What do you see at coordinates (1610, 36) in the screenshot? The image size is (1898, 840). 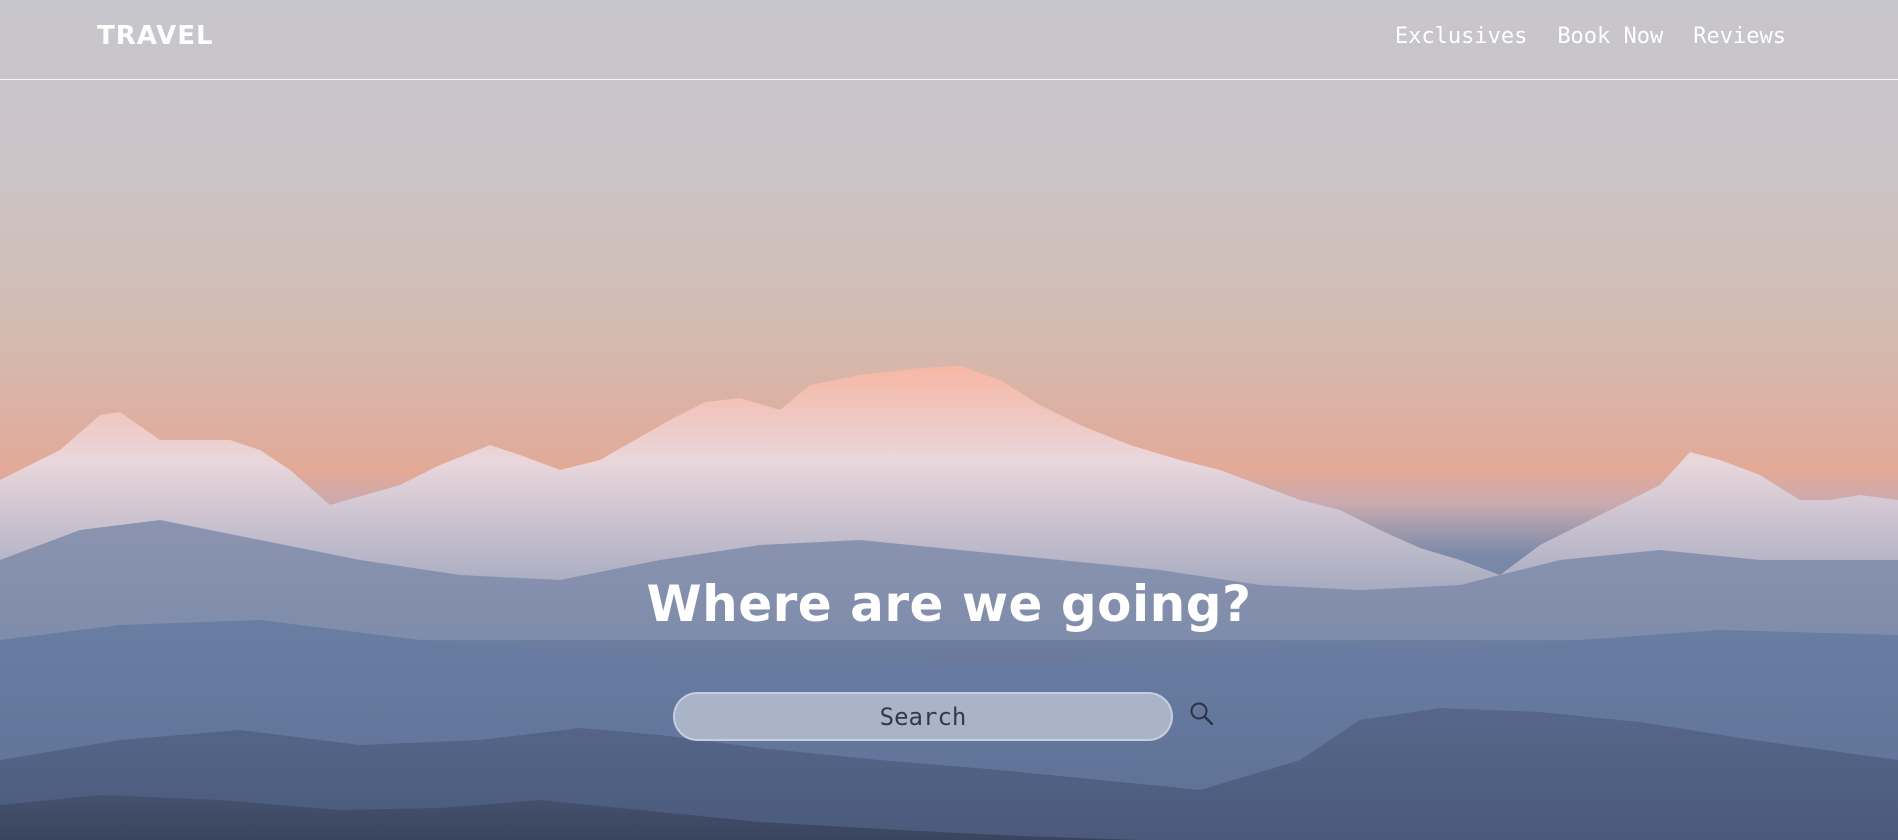 I see `nav-link-book-now: Book Now` at bounding box center [1610, 36].